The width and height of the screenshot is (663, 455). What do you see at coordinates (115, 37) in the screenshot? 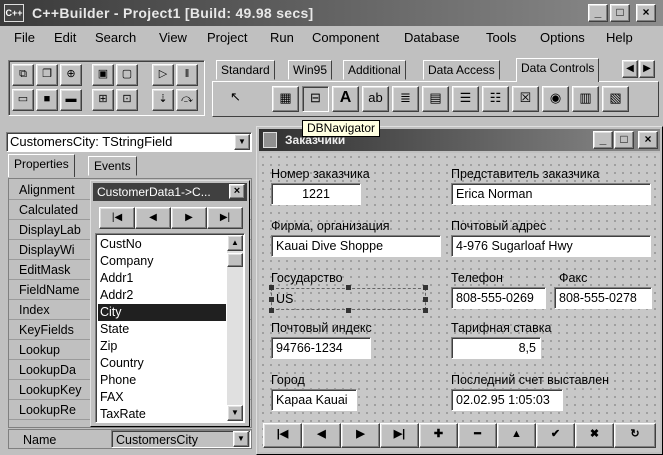
I see `menu-search: Search` at bounding box center [115, 37].